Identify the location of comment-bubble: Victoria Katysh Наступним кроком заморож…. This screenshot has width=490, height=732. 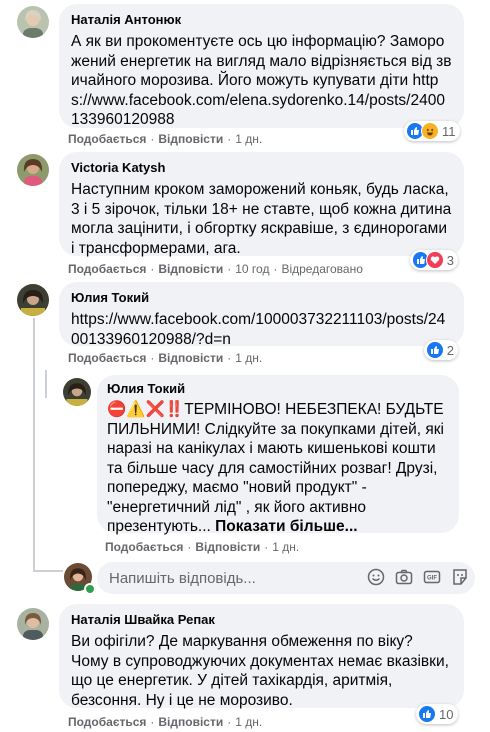
(261, 204).